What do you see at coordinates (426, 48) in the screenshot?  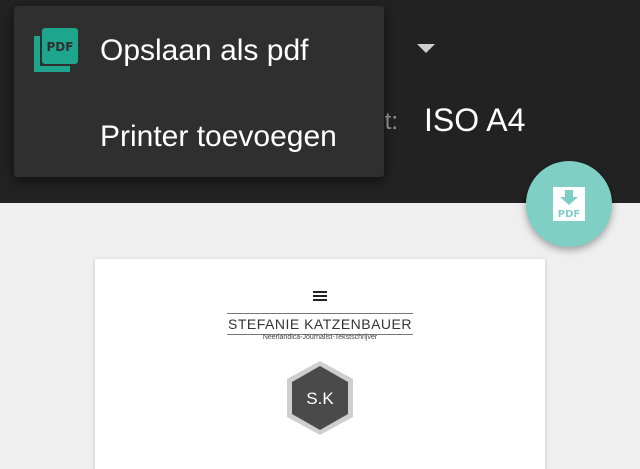 I see `printer-dropdown-arrow` at bounding box center [426, 48].